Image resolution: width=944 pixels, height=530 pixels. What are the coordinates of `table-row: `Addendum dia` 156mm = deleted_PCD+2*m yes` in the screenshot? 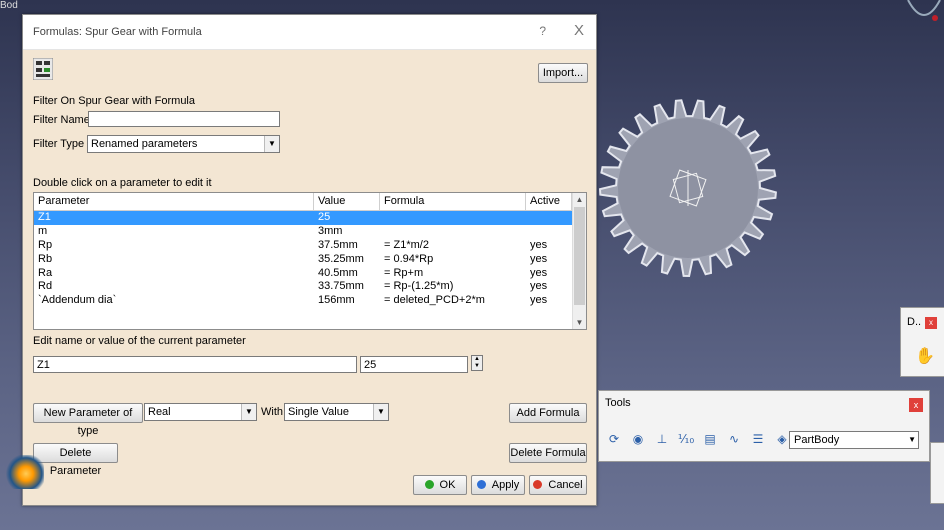 It's located at (310, 301).